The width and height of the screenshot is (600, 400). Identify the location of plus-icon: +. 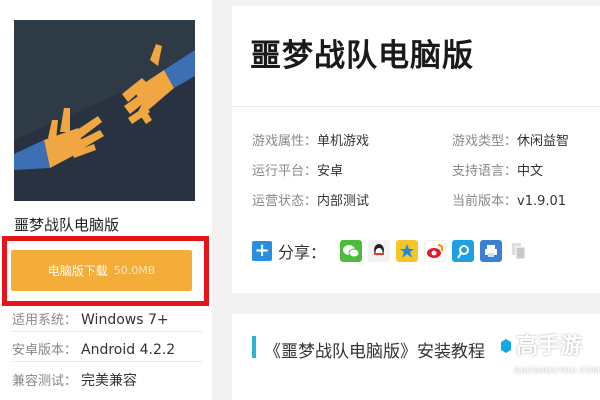
(262, 251).